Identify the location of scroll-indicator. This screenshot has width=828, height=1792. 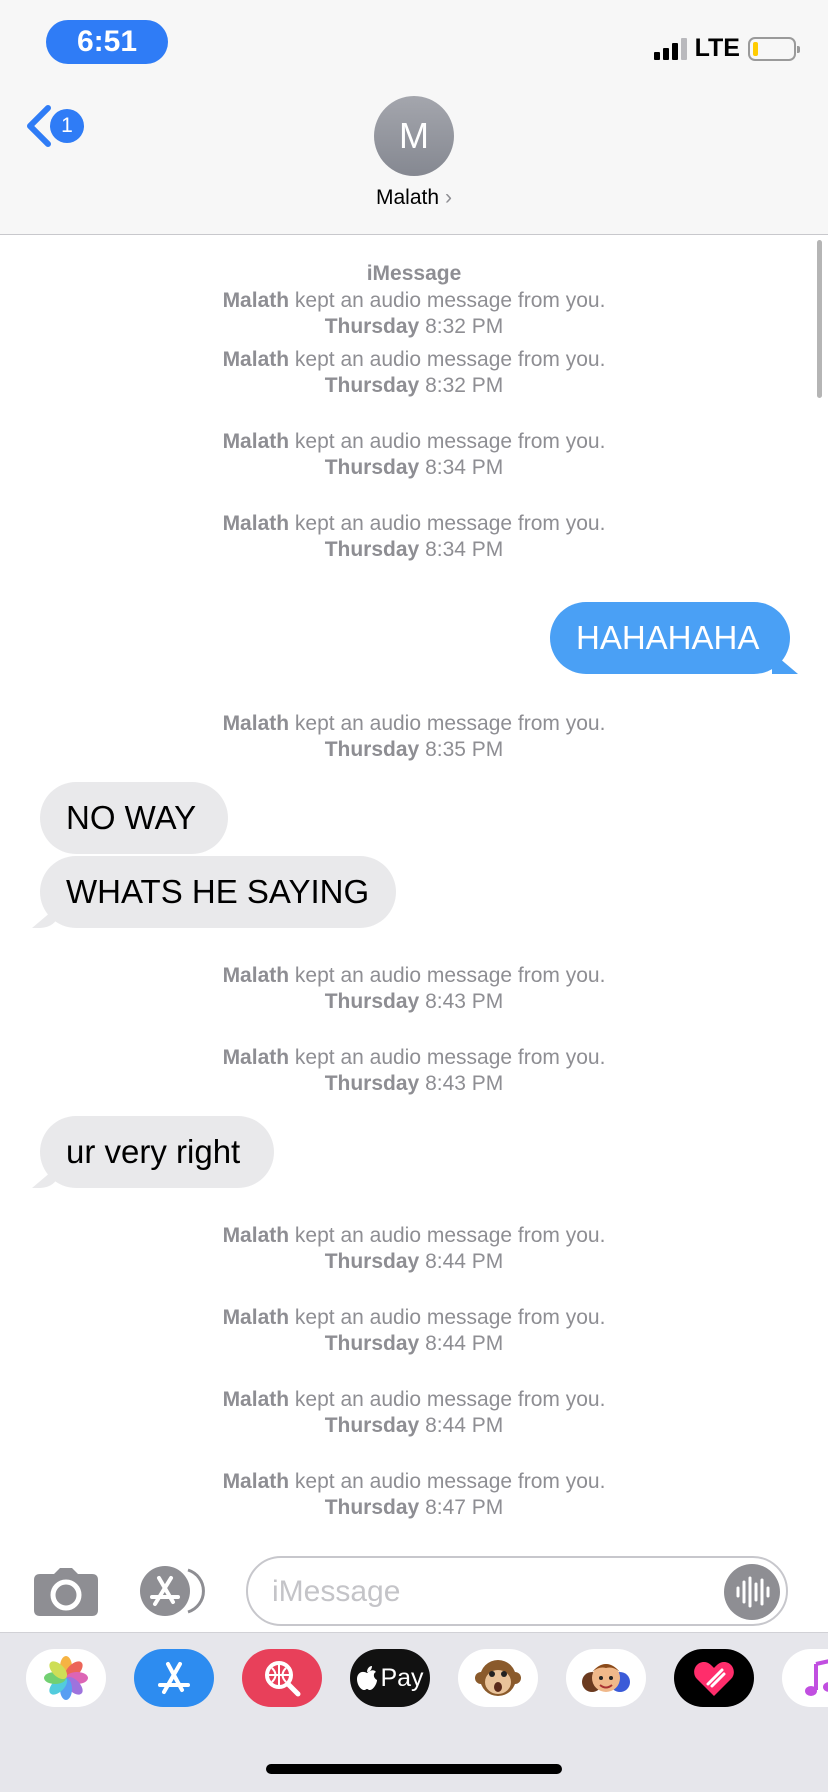
(819, 319).